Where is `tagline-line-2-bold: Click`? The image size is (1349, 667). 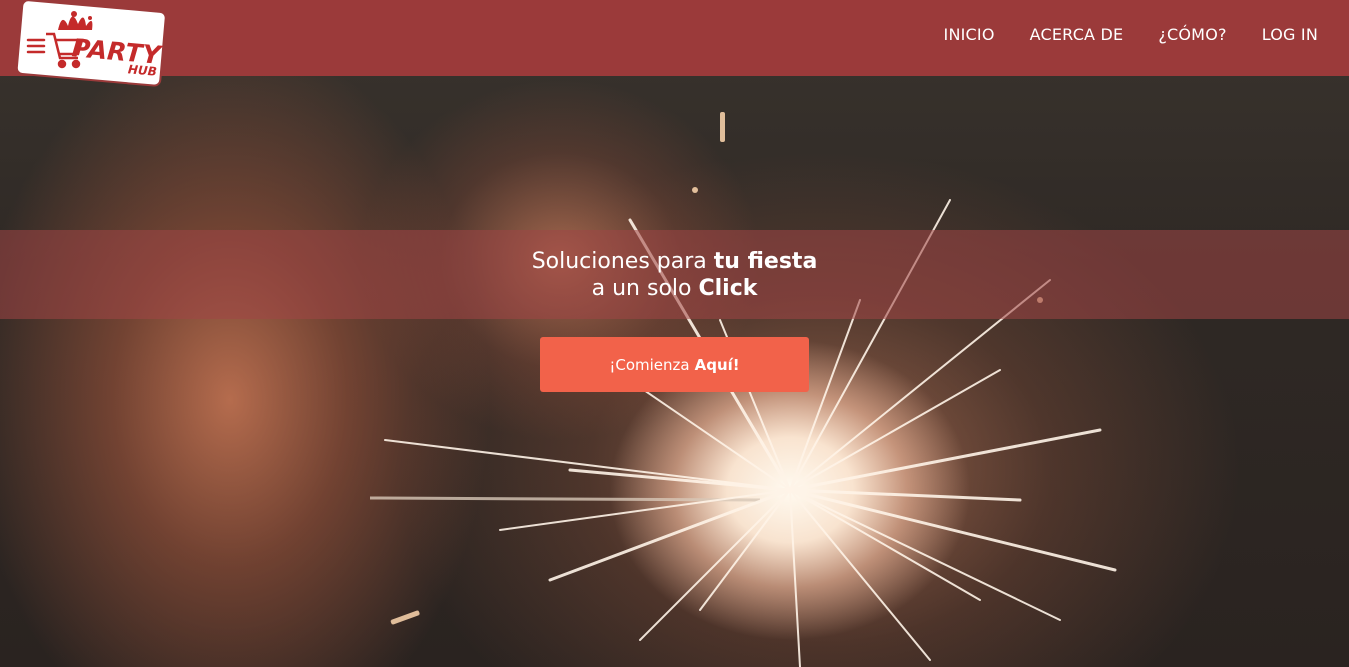
tagline-line-2-bold: Click is located at coordinates (728, 288).